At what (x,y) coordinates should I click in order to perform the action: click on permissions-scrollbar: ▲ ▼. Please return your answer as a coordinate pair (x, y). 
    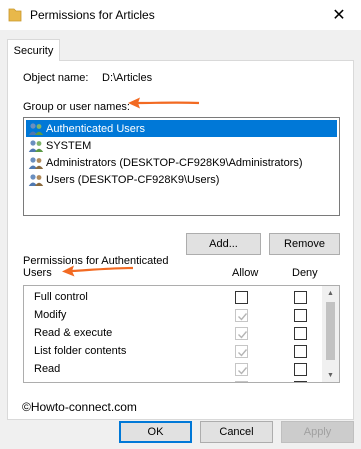
    Looking at the image, I should click on (330, 334).